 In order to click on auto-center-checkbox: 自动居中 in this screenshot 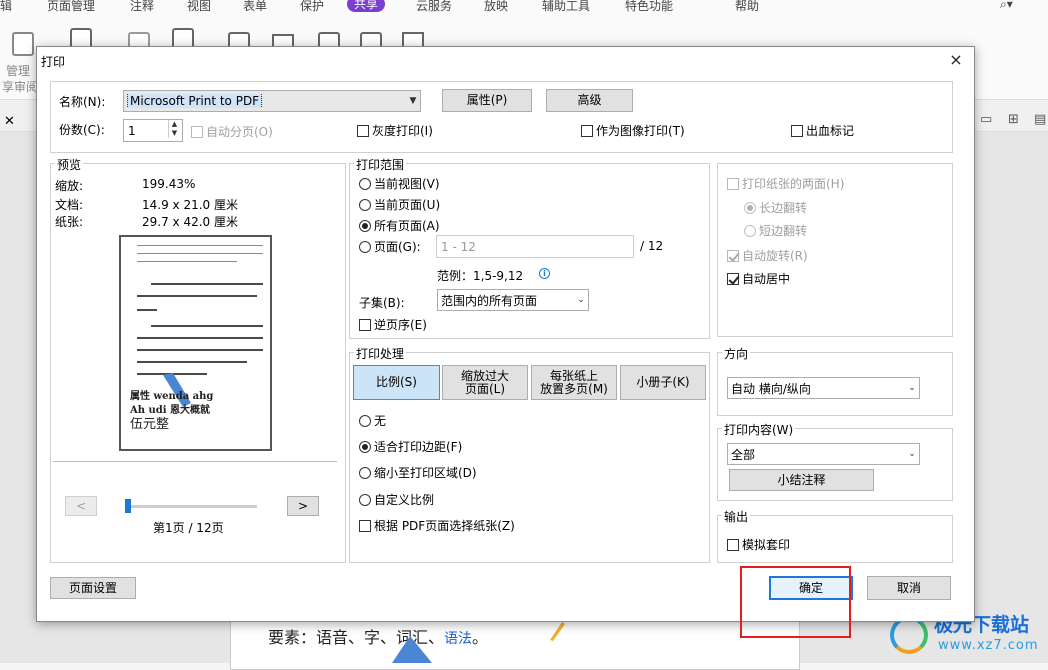, I will do `click(758, 278)`.